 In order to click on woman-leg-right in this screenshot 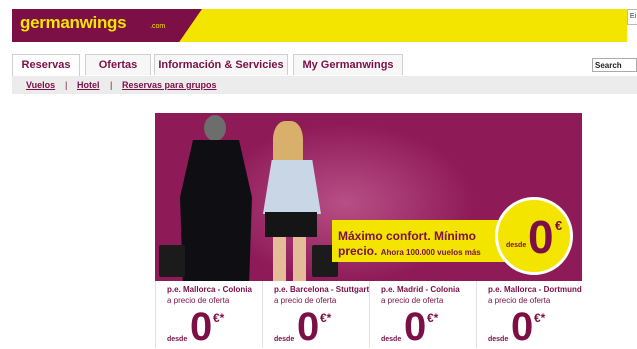, I will do `click(299, 259)`.